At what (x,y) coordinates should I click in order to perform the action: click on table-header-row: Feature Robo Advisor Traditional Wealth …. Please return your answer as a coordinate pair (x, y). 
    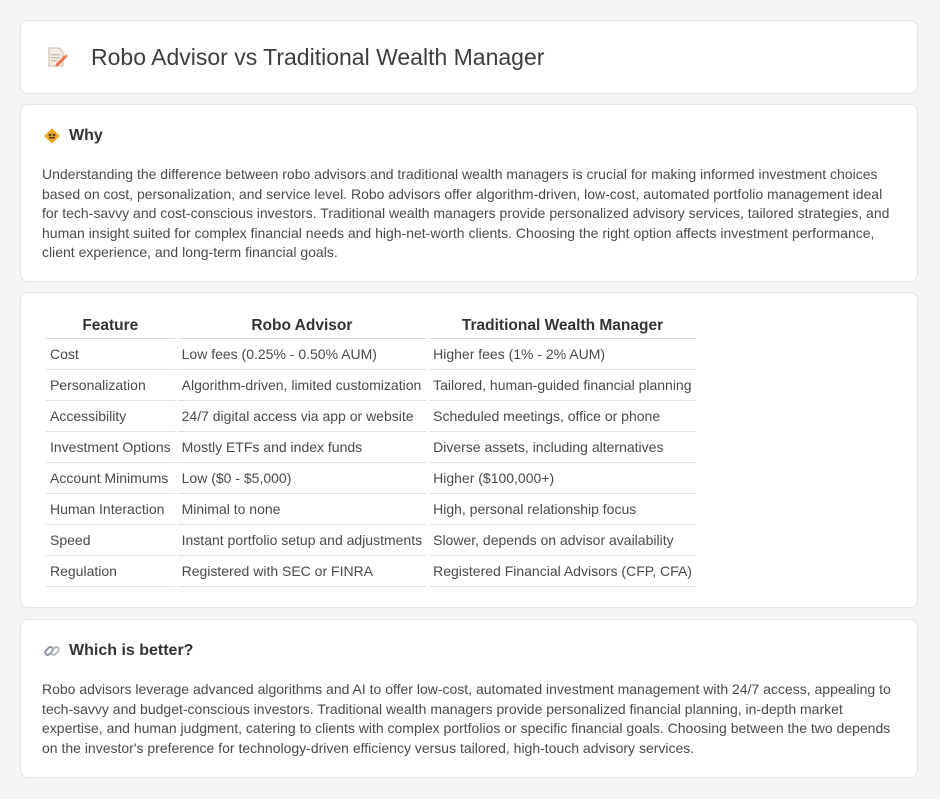
    Looking at the image, I should click on (371, 326).